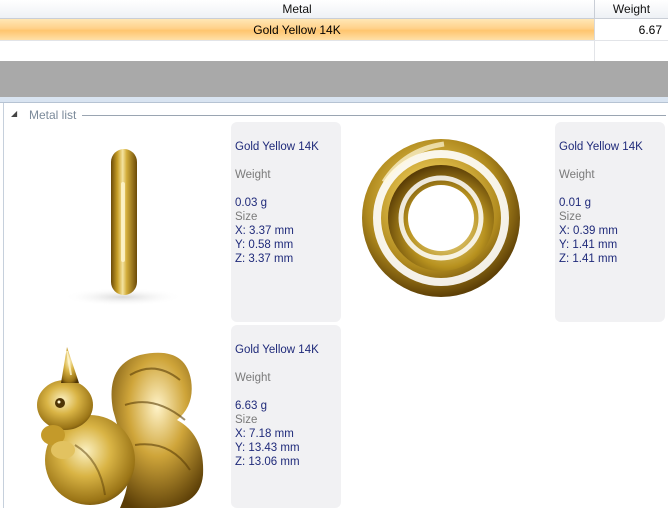 This screenshot has width=668, height=508. I want to click on table-row: Gold Yellow 14K 6.67, so click(334, 29).